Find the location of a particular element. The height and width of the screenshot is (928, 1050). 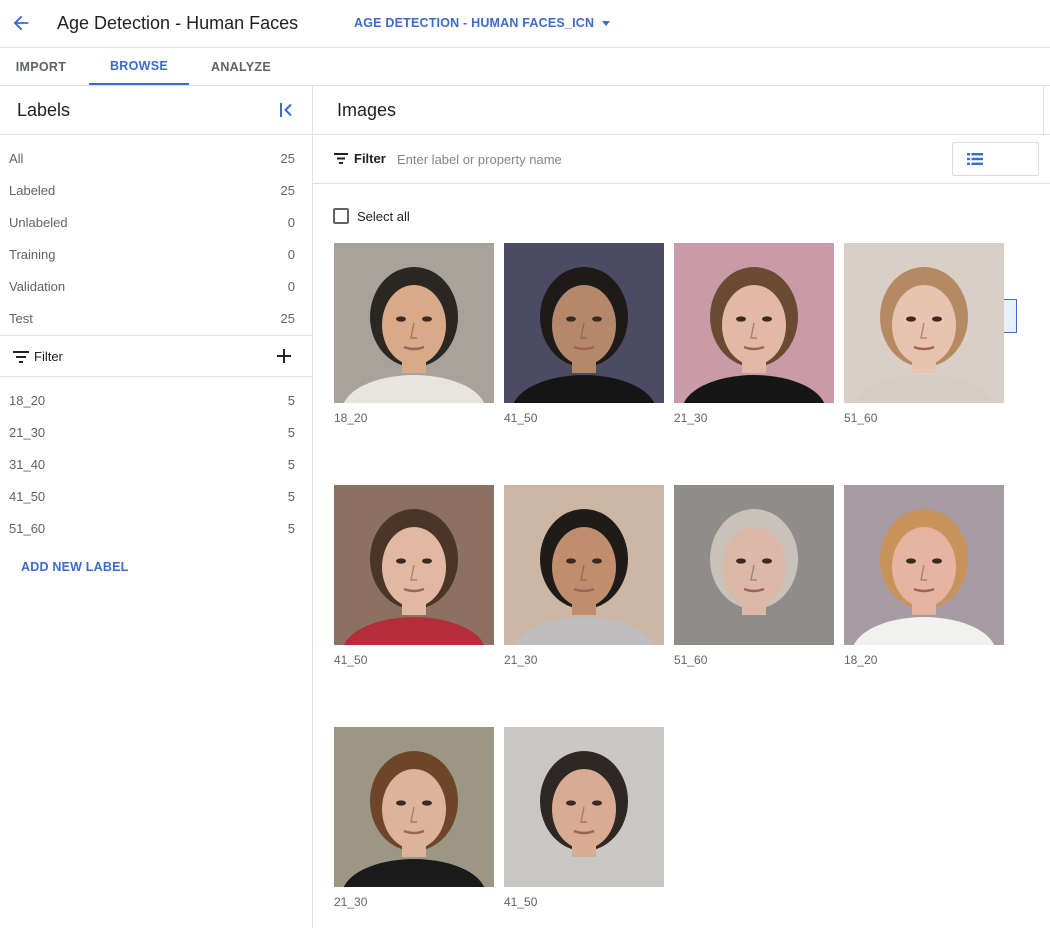

image-filter-label: Filter is located at coordinates (370, 158).